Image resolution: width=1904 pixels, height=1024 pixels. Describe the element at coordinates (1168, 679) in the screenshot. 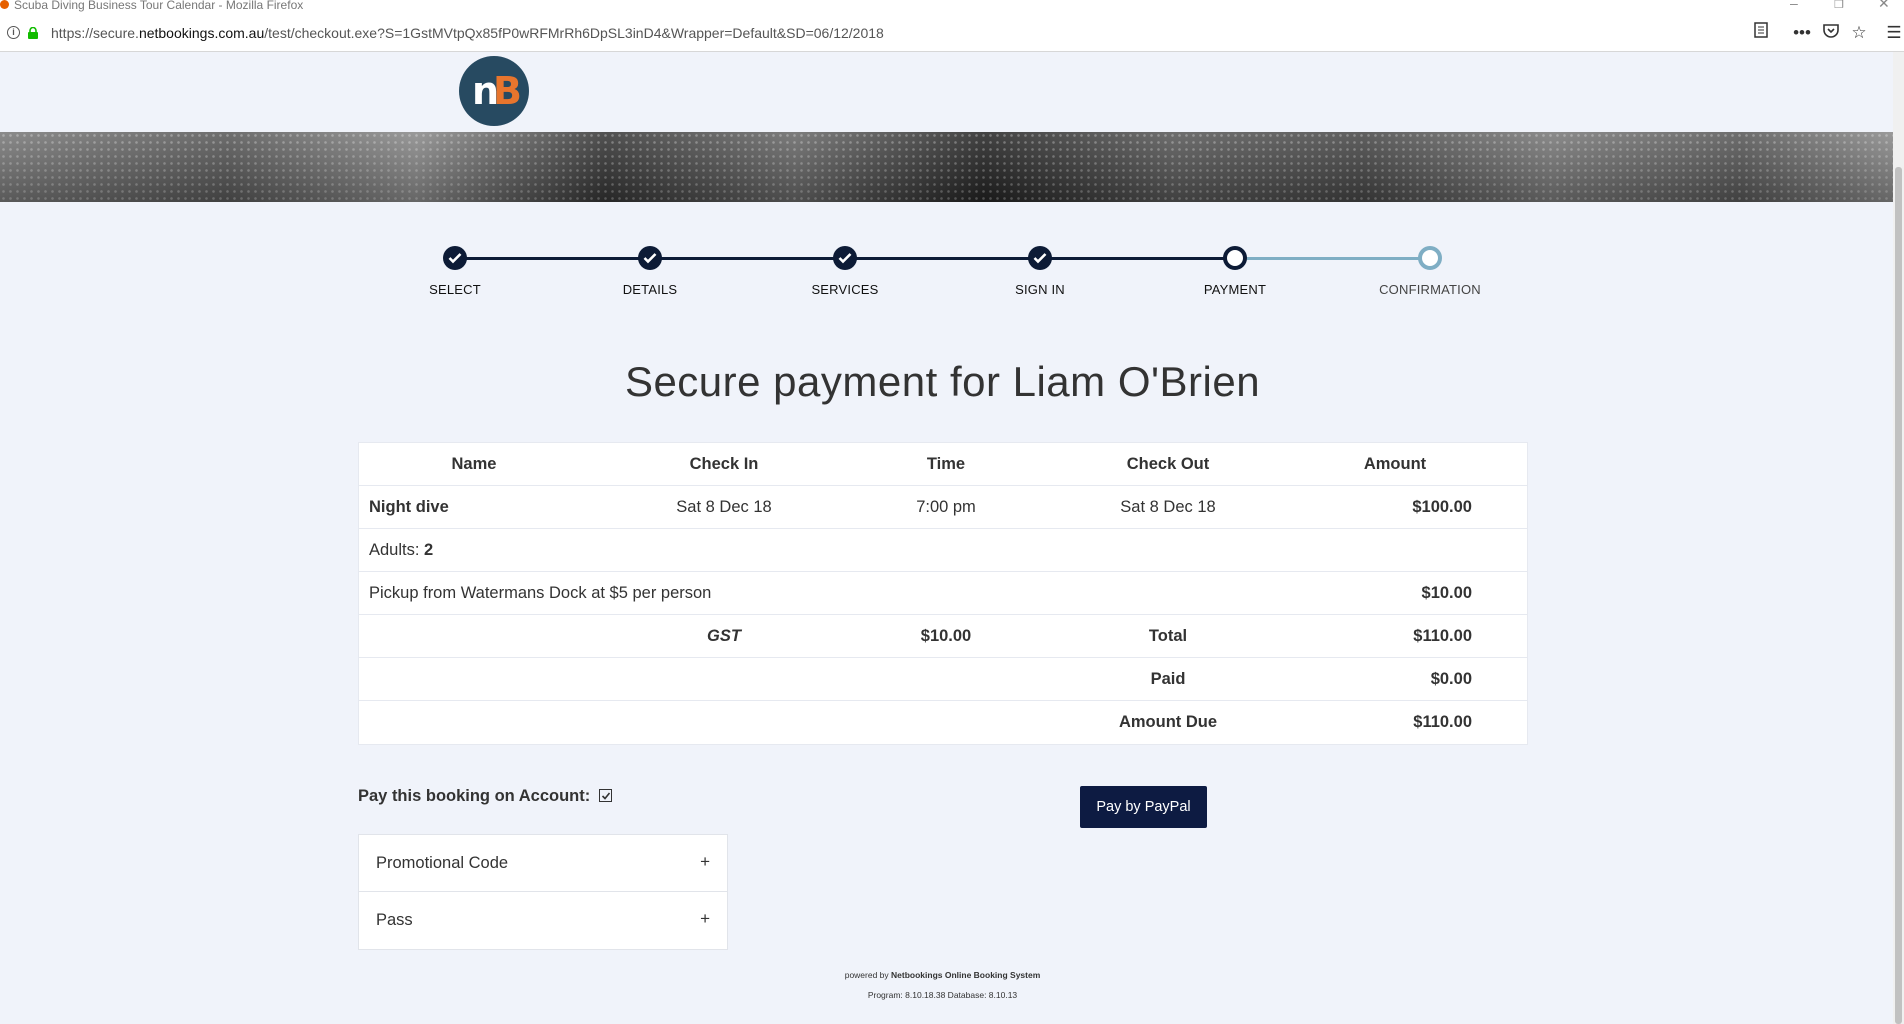

I see `paid-label: Paid` at that location.